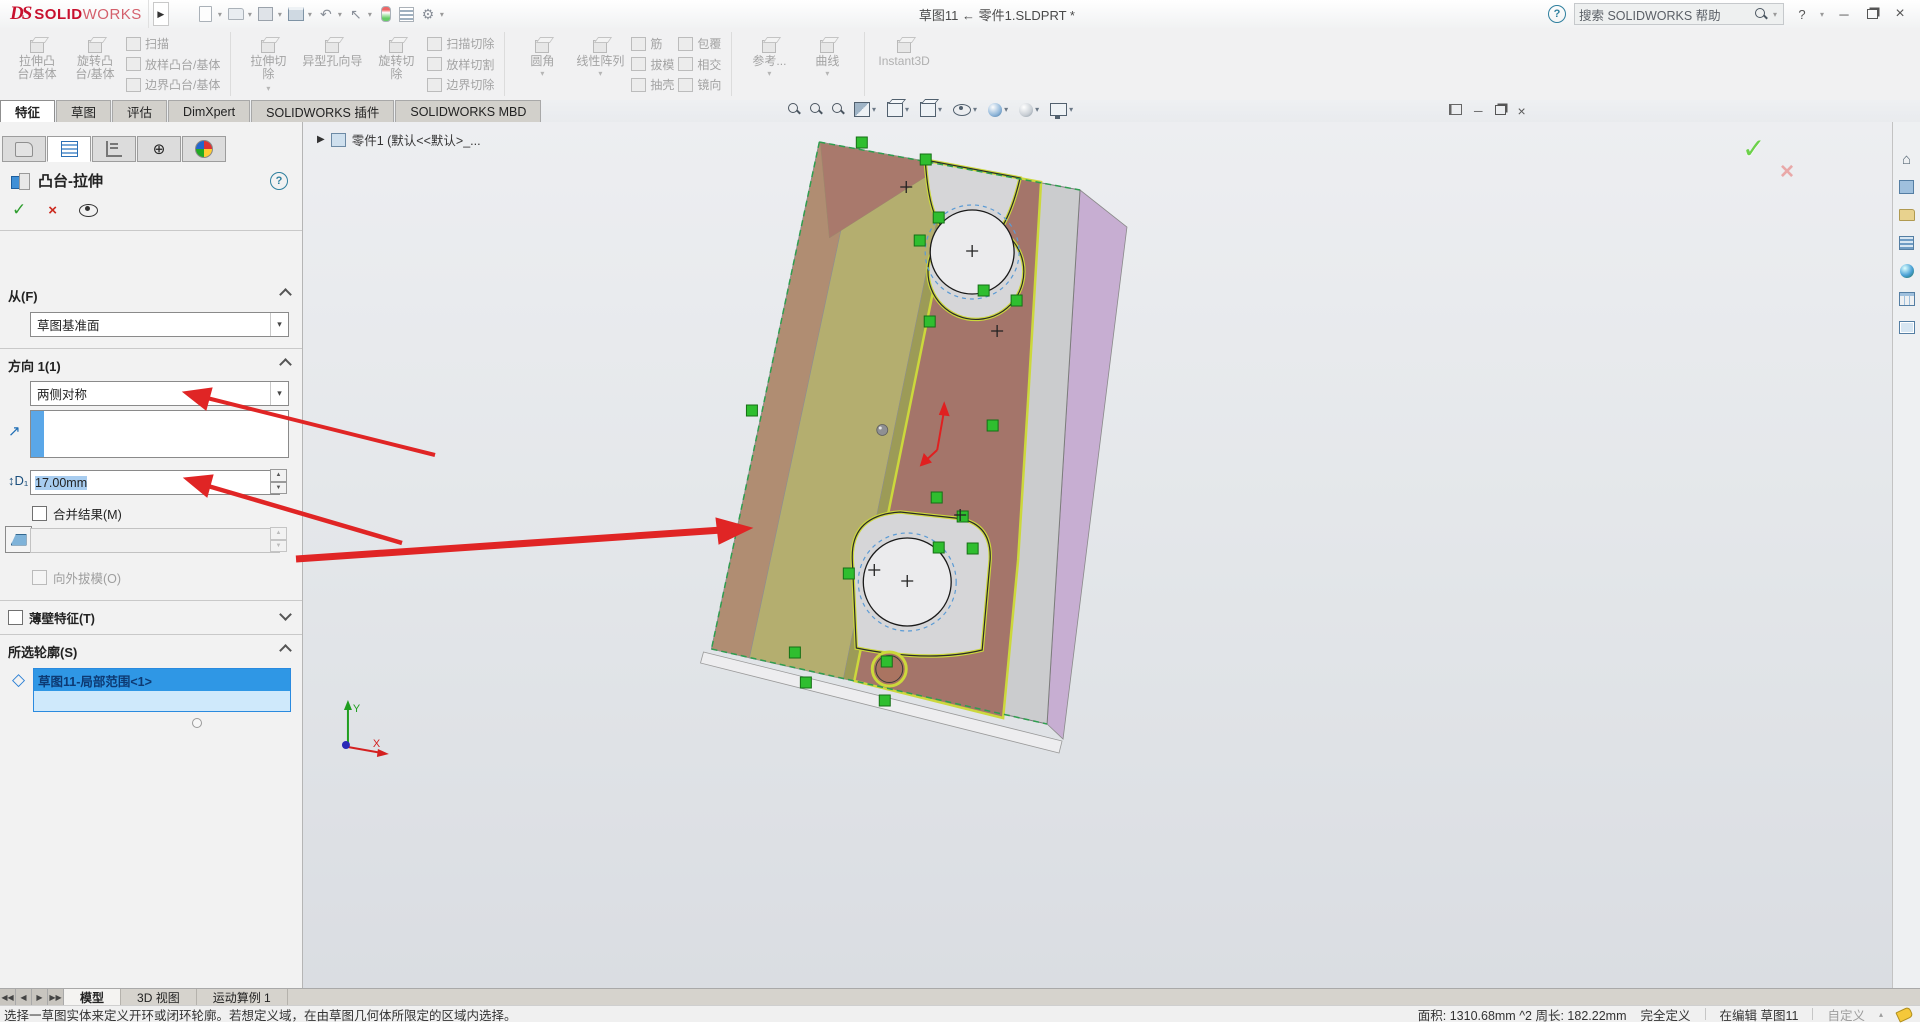  Describe the element at coordinates (652, 84) in the screenshot. I see `shell-button: 抽壳` at that location.